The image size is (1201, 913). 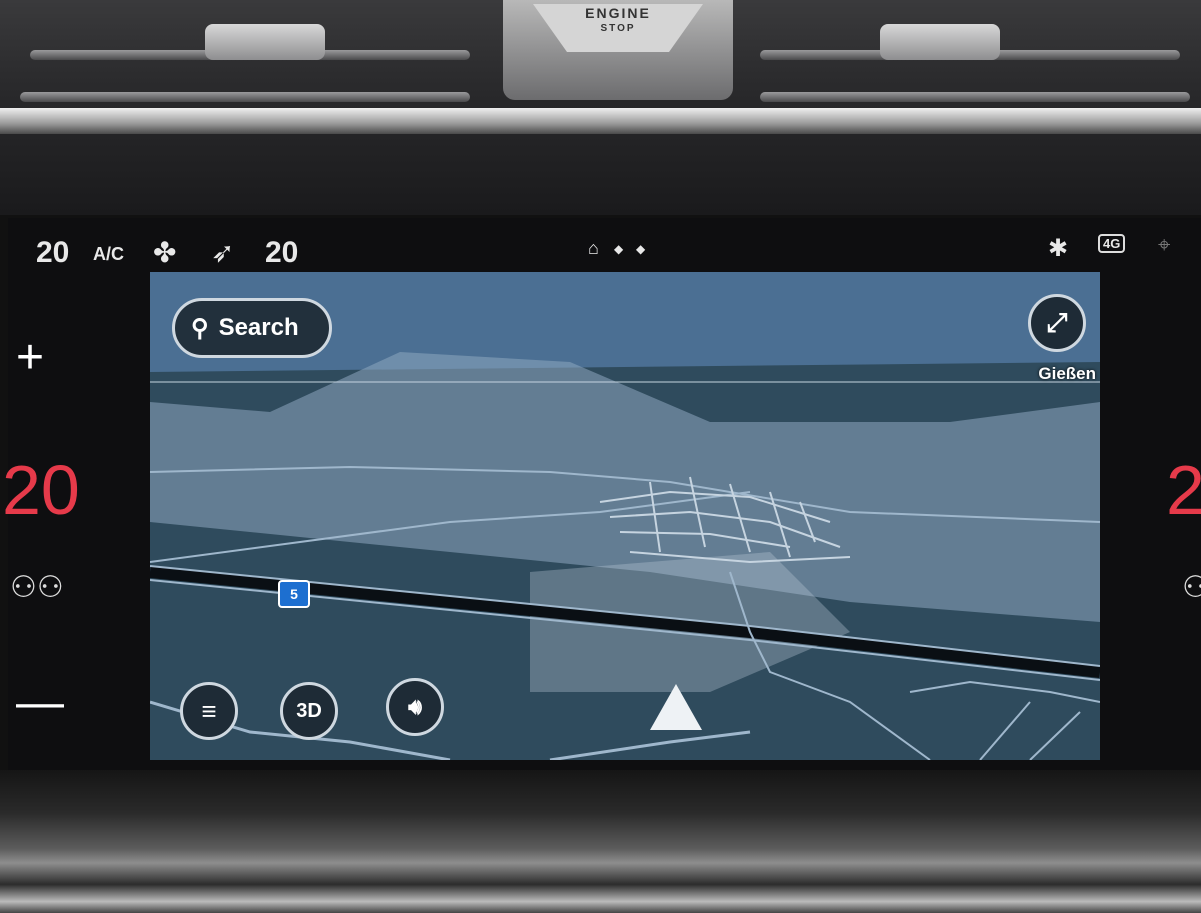 I want to click on network-badge: 4G, so click(x=1112, y=243).